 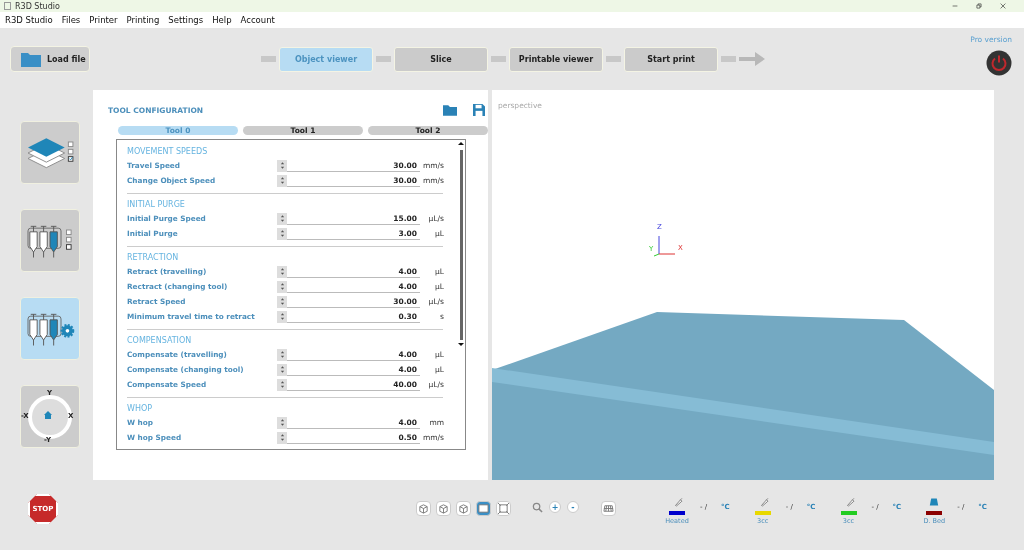 I want to click on section-heading: MOVEMENT SPEEDS, so click(x=168, y=151).